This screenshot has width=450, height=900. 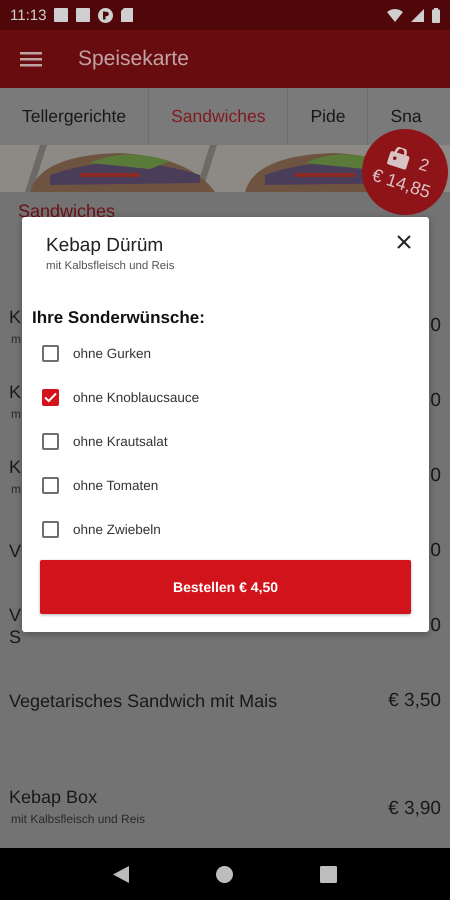 What do you see at coordinates (328, 116) in the screenshot?
I see `category-tab: Pide` at bounding box center [328, 116].